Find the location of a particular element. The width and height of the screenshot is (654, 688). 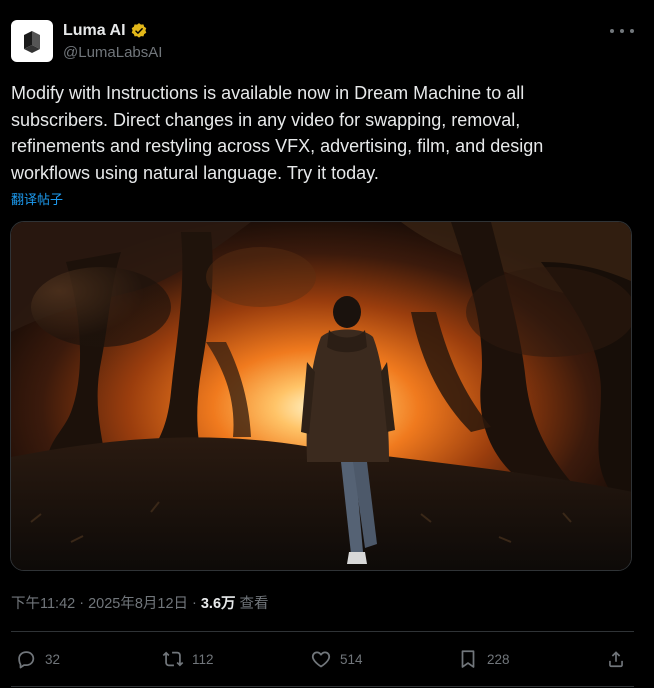

tweet-meta: 下午11:42 · 2025年8月12日 · 3.6万 查看 is located at coordinates (140, 602).